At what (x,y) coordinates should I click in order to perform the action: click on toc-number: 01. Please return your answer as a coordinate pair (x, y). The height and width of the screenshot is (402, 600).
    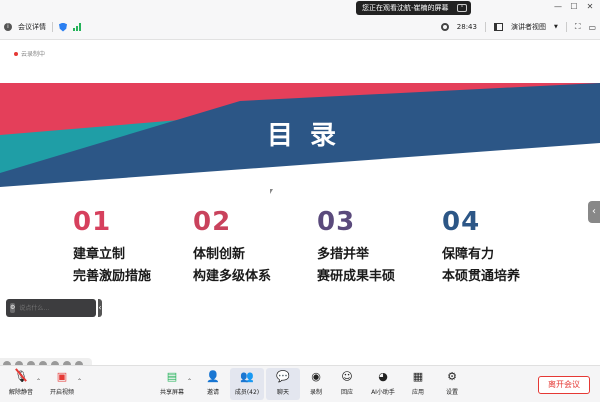
    Looking at the image, I should click on (92, 222).